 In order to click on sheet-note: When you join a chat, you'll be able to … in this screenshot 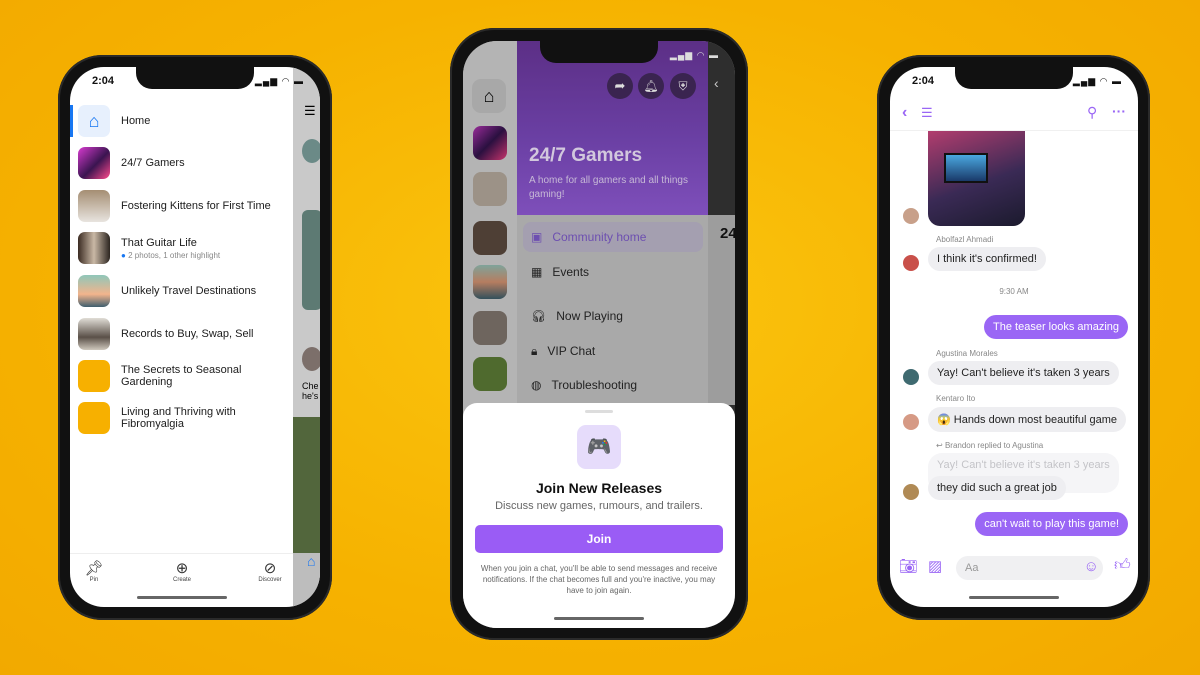, I will do `click(599, 579)`.